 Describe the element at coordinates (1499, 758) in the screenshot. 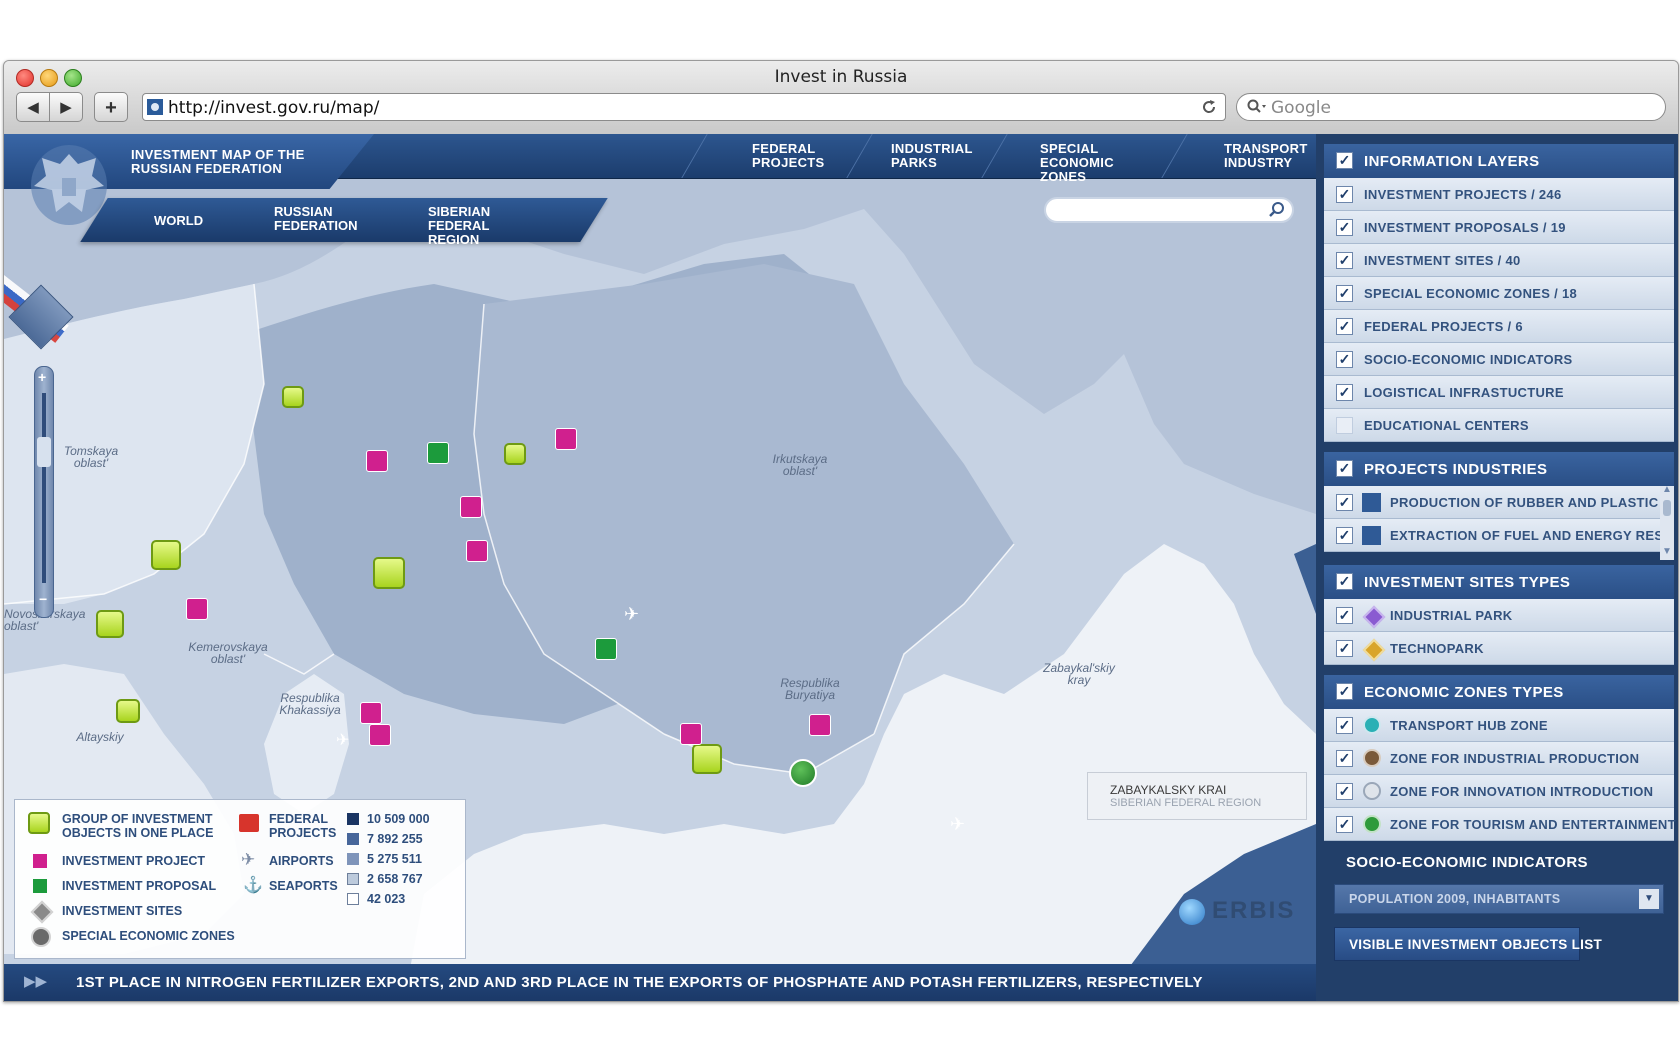

I see `zone-industrial-production: ✓ ZONE FOR INDUSTRIAL PRODUCTION` at that location.